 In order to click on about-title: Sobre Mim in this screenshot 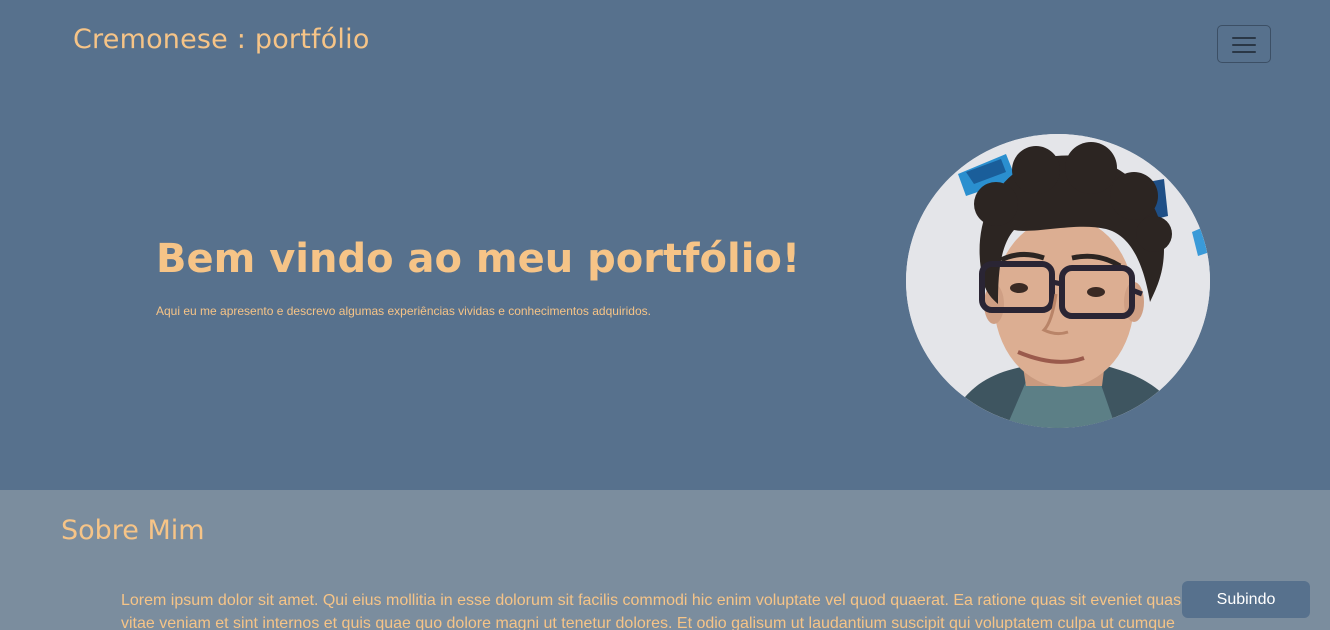, I will do `click(133, 530)`.